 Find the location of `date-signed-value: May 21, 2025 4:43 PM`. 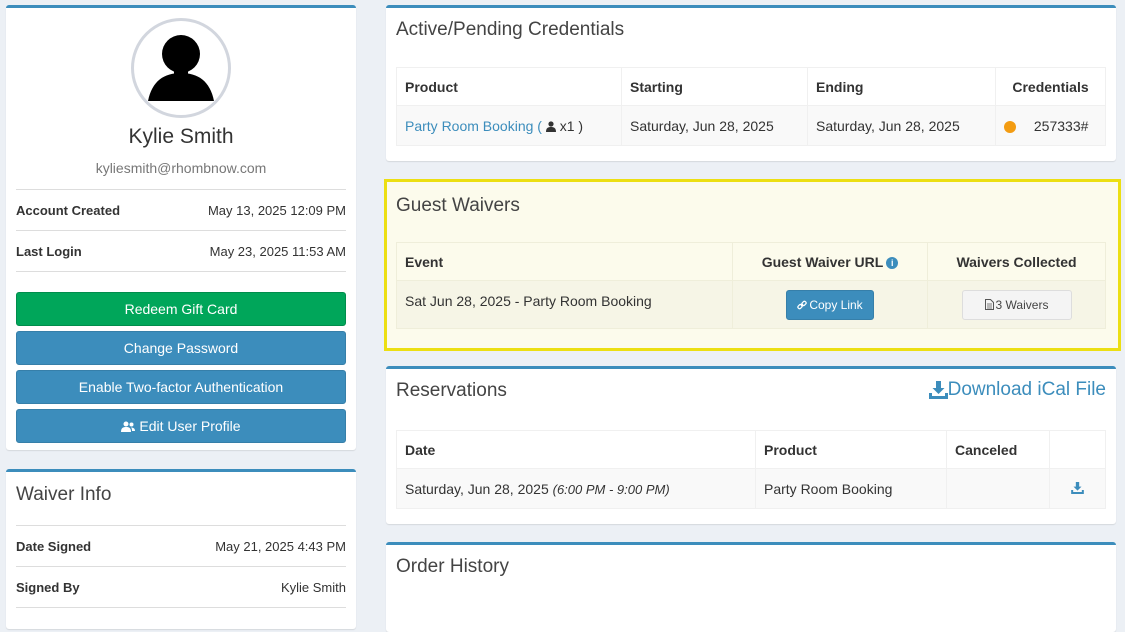

date-signed-value: May 21, 2025 4:43 PM is located at coordinates (280, 546).